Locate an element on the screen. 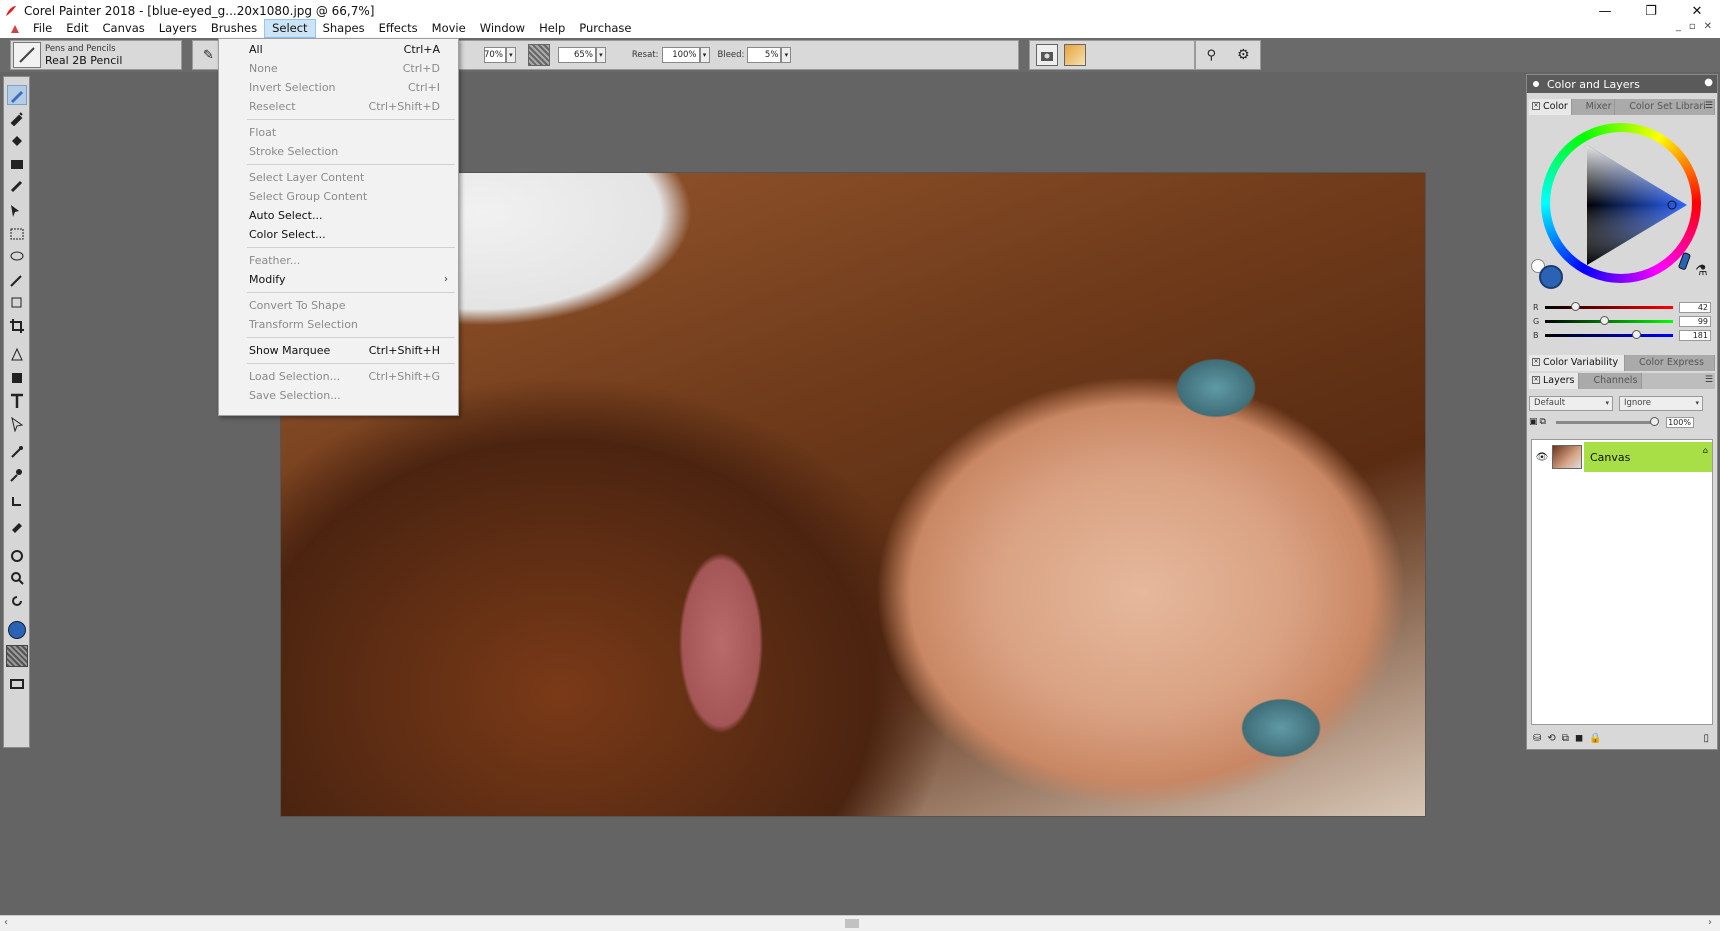  doc-close-button: ✕ is located at coordinates (1708, 26).